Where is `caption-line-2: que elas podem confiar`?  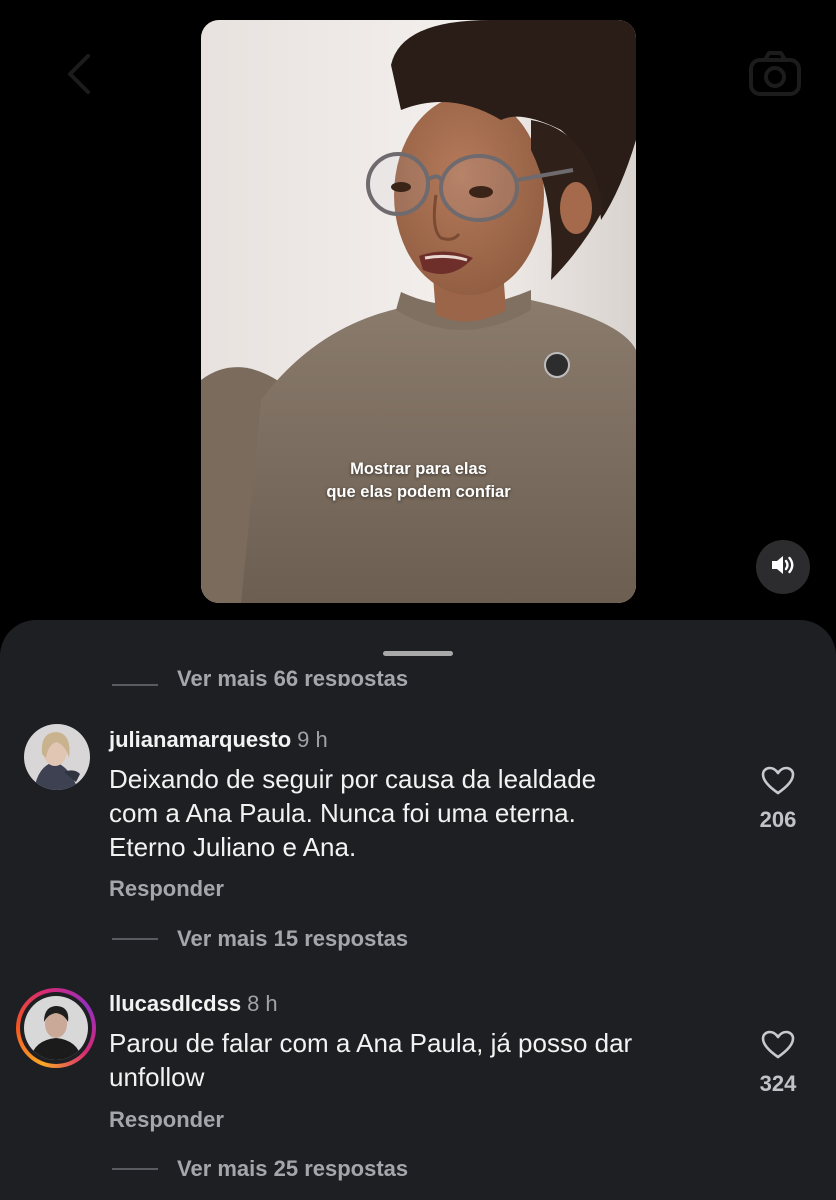
caption-line-2: que elas podem confiar is located at coordinates (418, 492).